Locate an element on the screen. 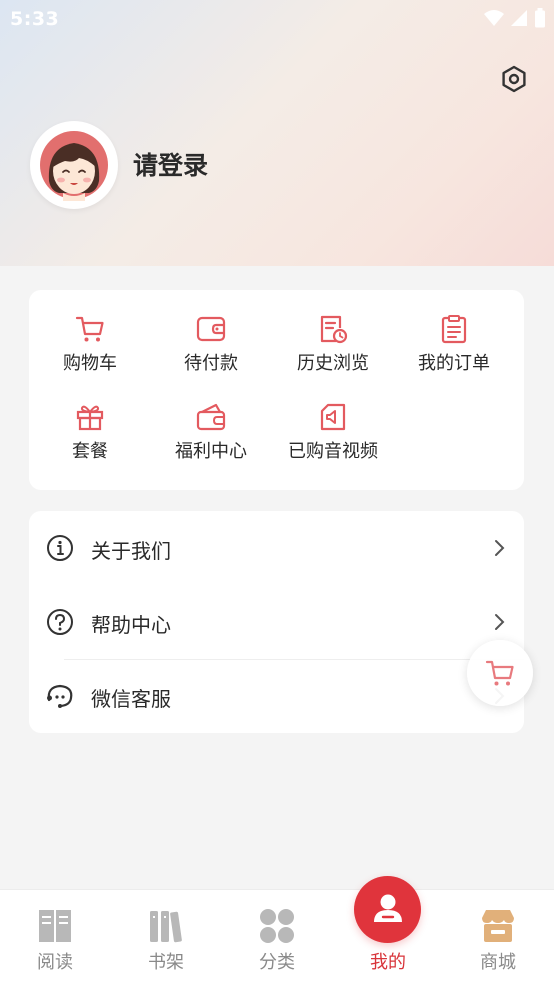  login-prompt: 请登录 is located at coordinates (170, 164).